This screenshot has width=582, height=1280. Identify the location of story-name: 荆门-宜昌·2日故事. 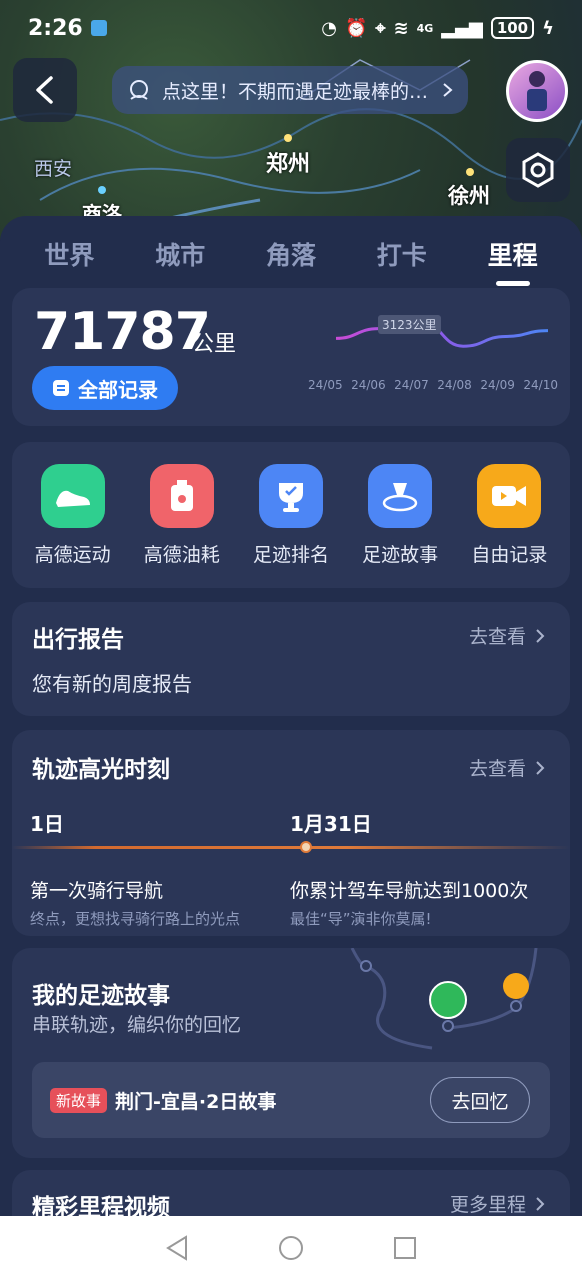
(196, 1101).